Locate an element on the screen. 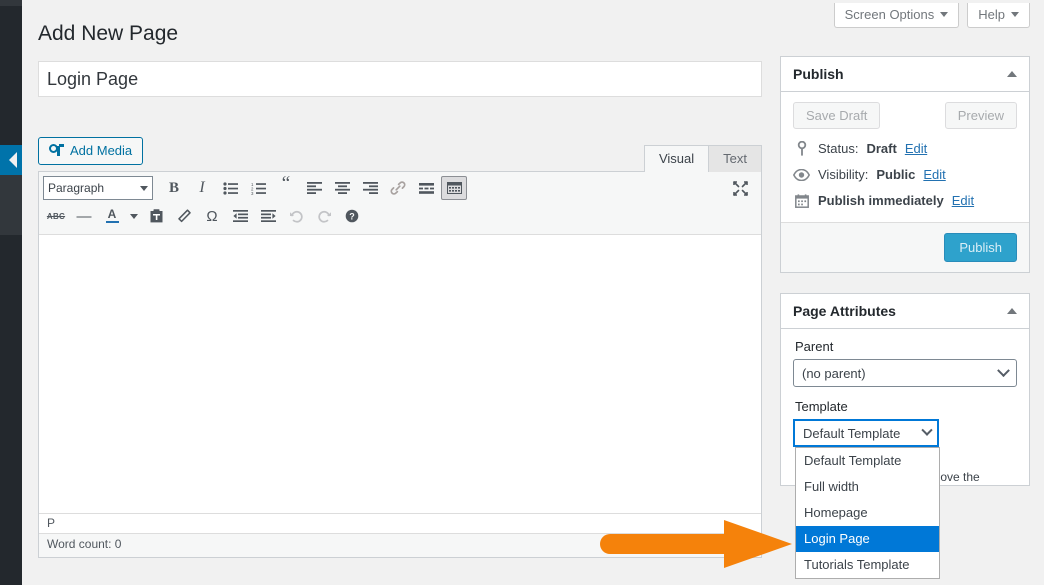 Image resolution: width=1044 pixels, height=585 pixels. publish-panel-footer: Publish is located at coordinates (905, 247).